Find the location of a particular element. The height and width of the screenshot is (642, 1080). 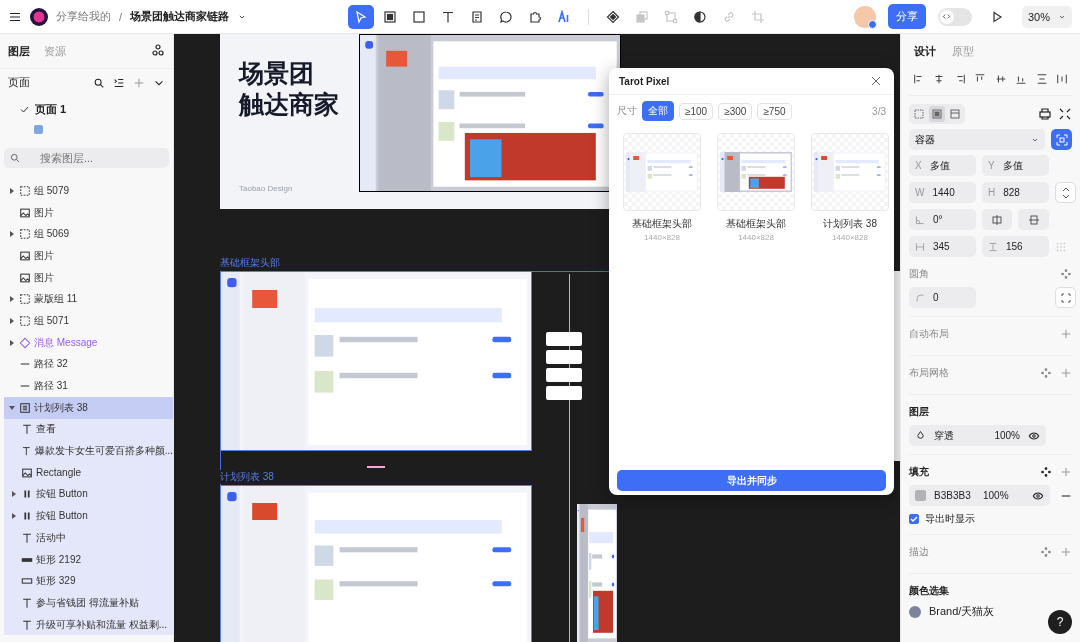

code-toggle is located at coordinates (954, 16).